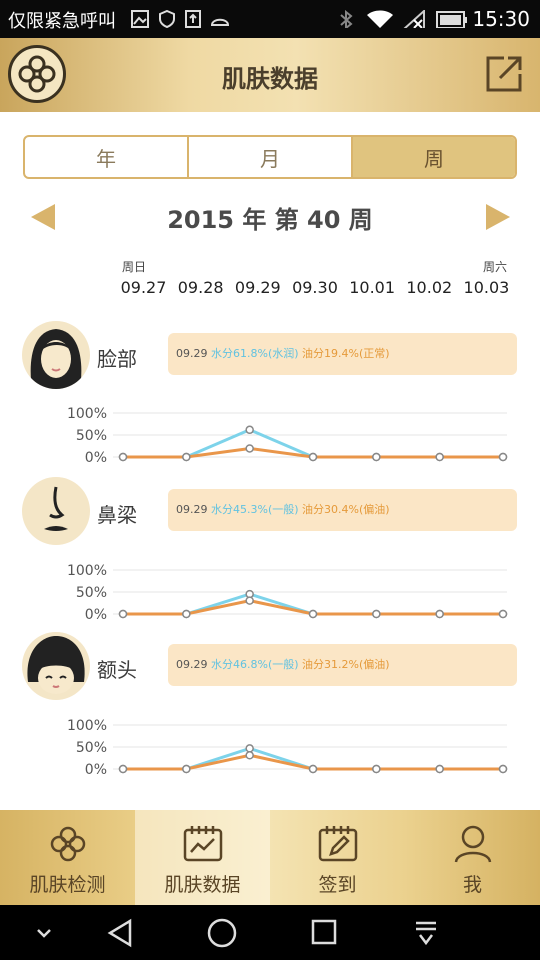 The width and height of the screenshot is (540, 960). I want to click on face-info-box: 09.29 水分61.8%(水润) 油分19.4%(正常), so click(342, 354).